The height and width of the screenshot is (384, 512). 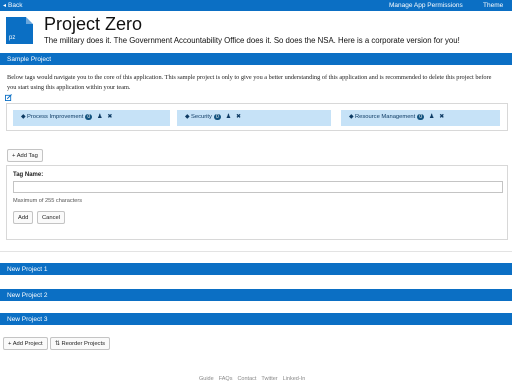 I want to click on sample-project-header: Sample Project, so click(x=256, y=59).